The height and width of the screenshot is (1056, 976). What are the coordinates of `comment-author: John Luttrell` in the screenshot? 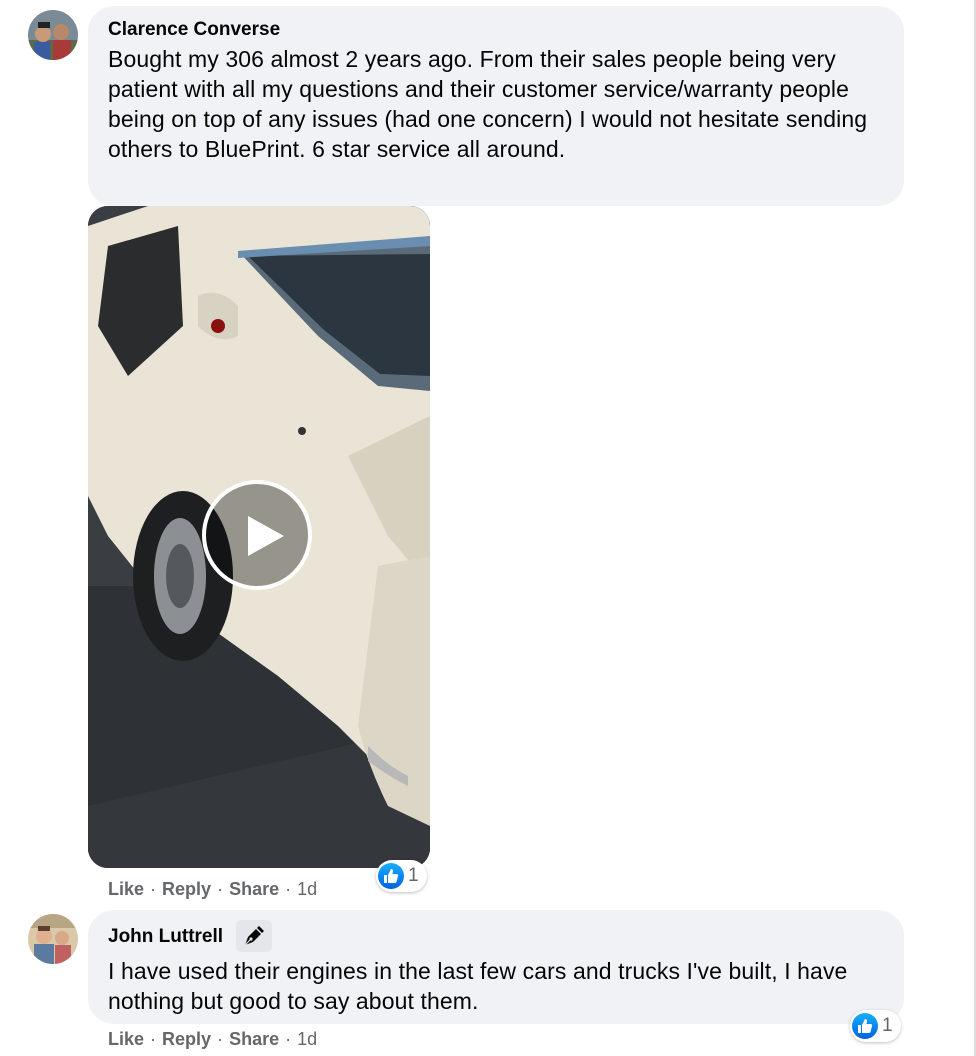 It's located at (165, 937).